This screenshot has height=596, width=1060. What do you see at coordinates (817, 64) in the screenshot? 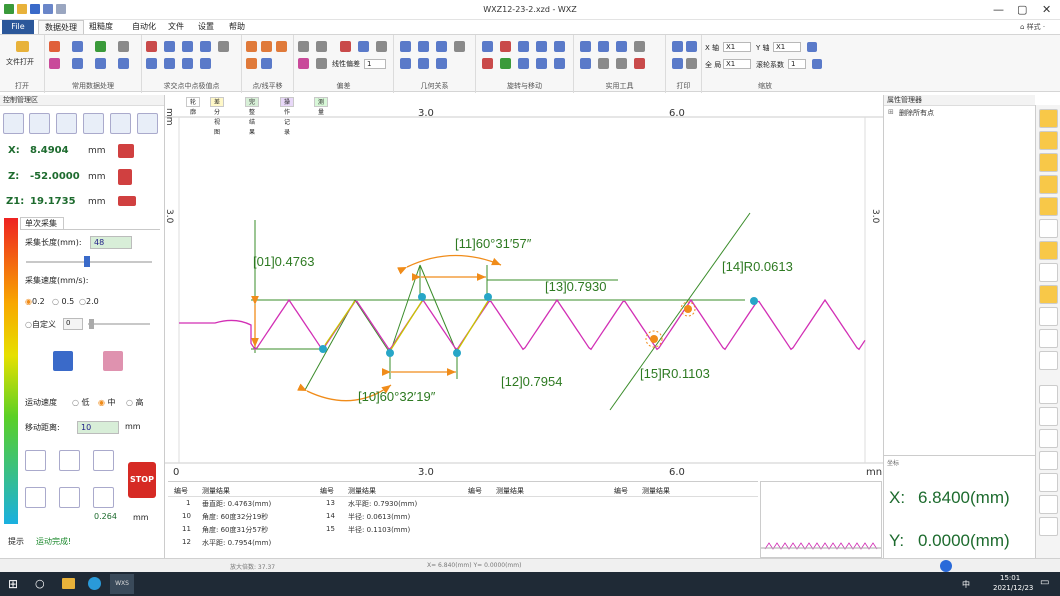
I see `roll-apply-icon` at bounding box center [817, 64].